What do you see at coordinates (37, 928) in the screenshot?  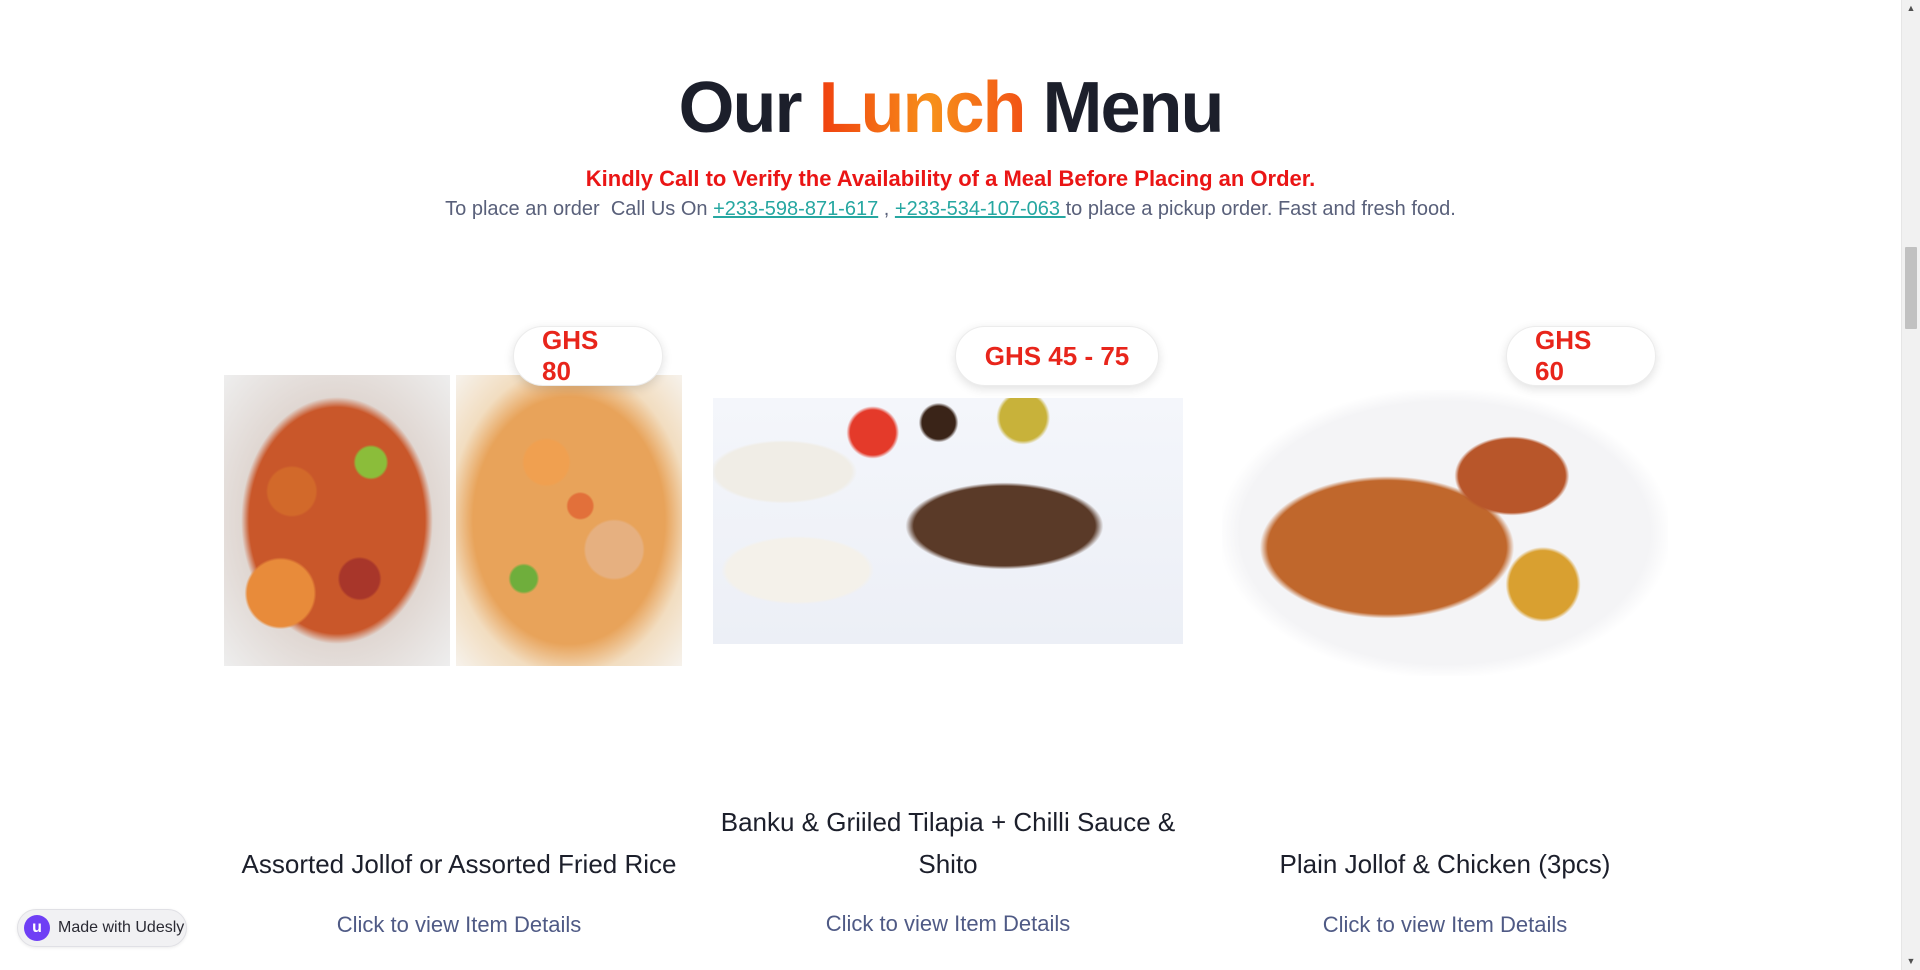 I see `udesly-logo-icon: u` at bounding box center [37, 928].